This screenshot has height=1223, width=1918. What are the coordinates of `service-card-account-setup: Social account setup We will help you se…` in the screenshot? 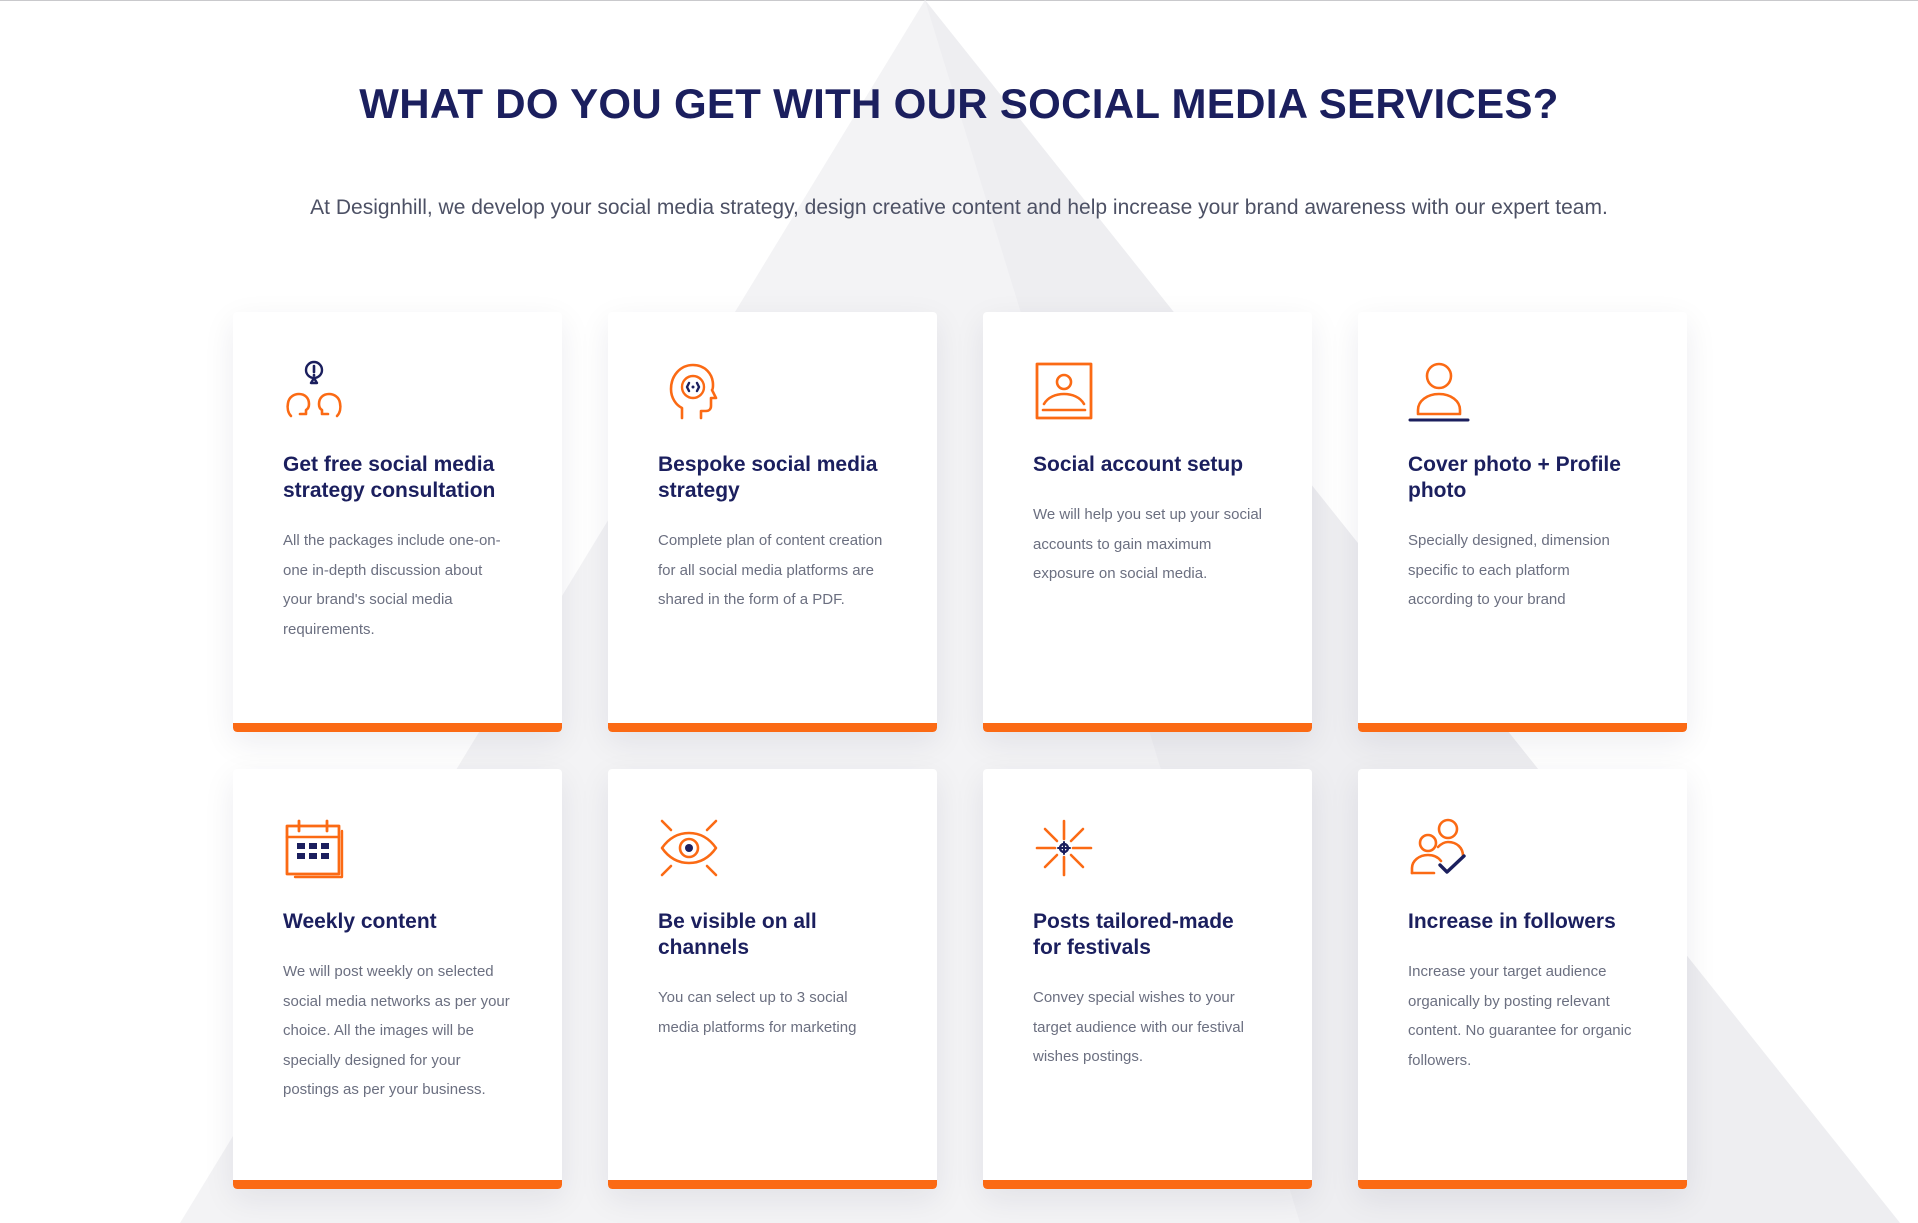 It's located at (1147, 522).